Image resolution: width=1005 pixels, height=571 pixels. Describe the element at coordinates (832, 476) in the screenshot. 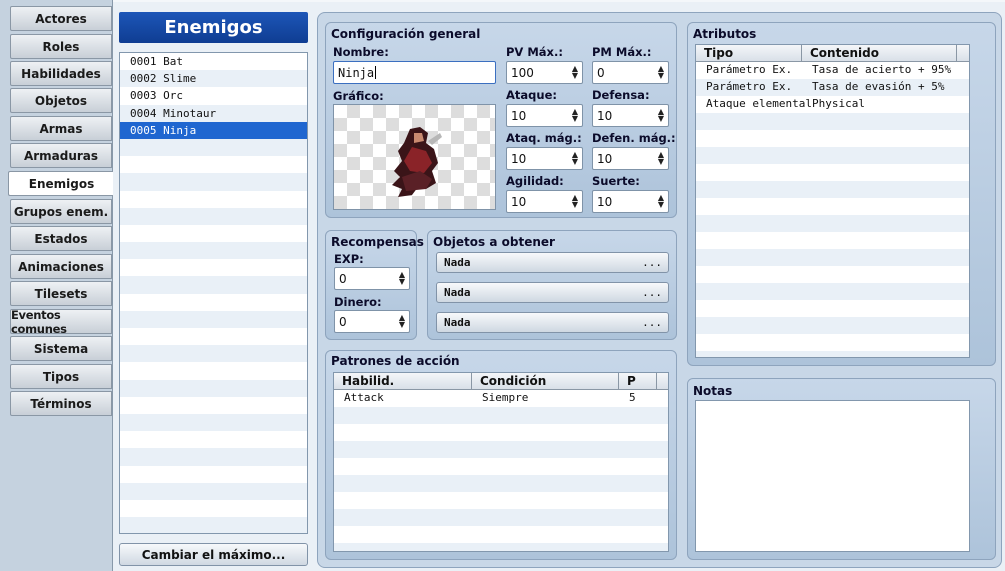

I see `notes-textarea` at that location.